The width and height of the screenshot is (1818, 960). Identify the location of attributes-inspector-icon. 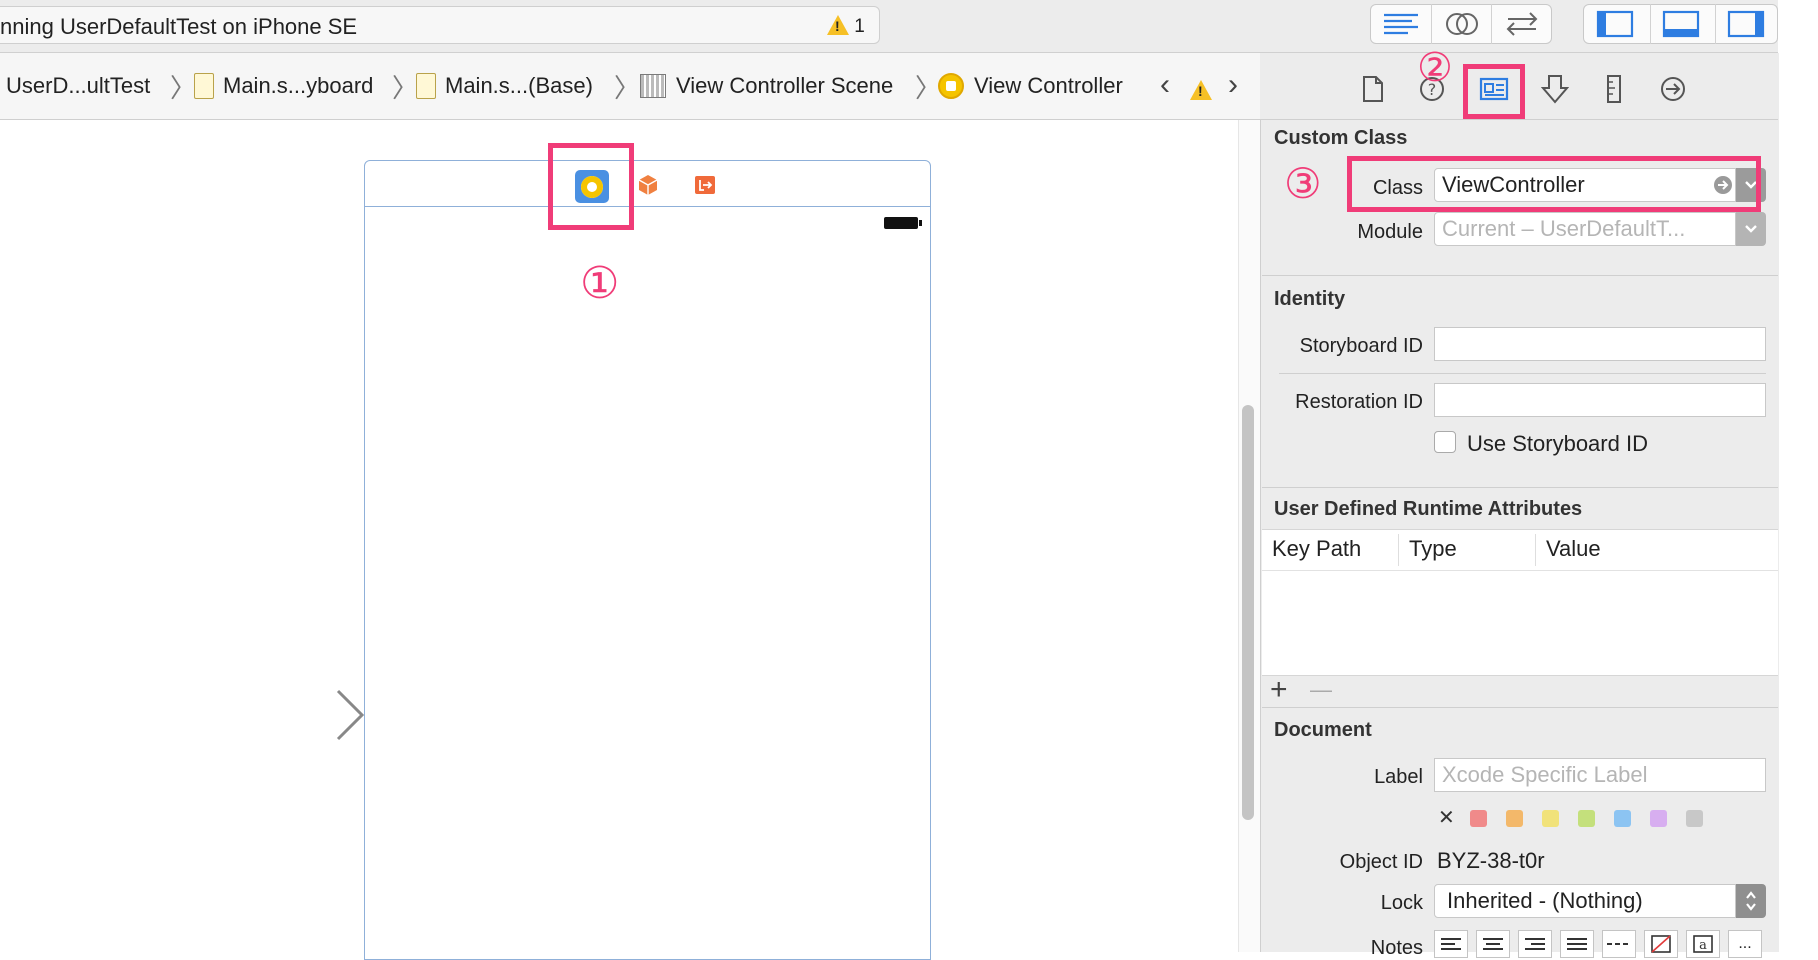
(1555, 89).